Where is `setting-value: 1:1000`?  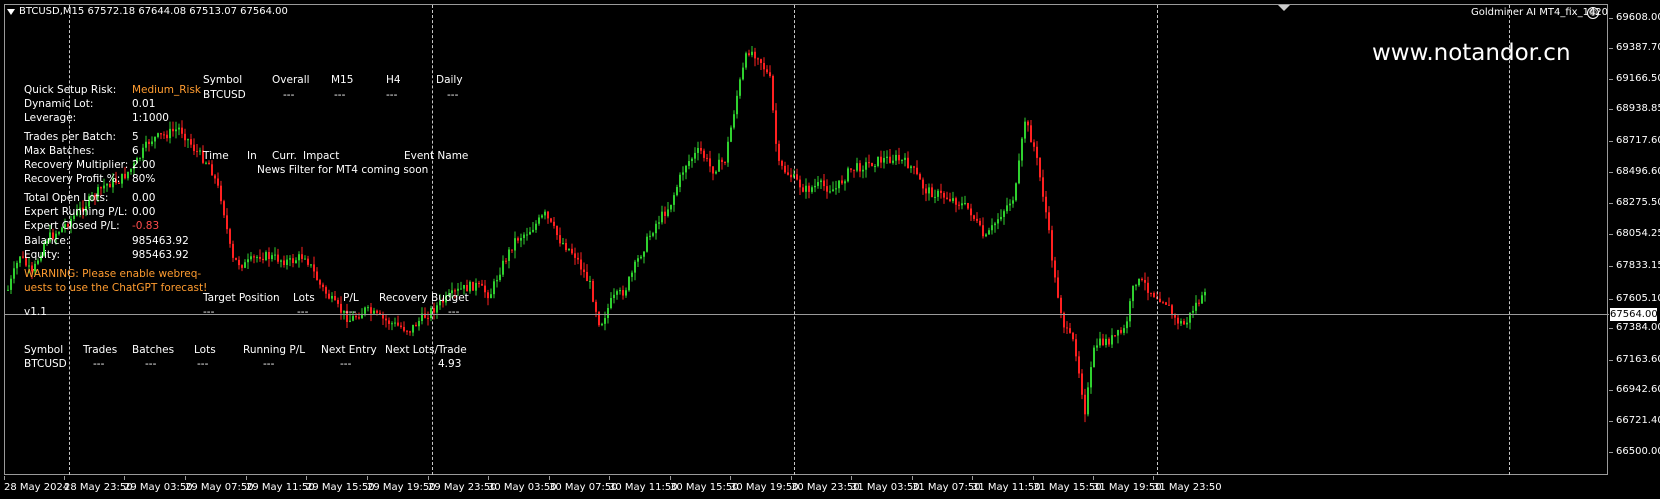
setting-value: 1:1000 is located at coordinates (150, 118).